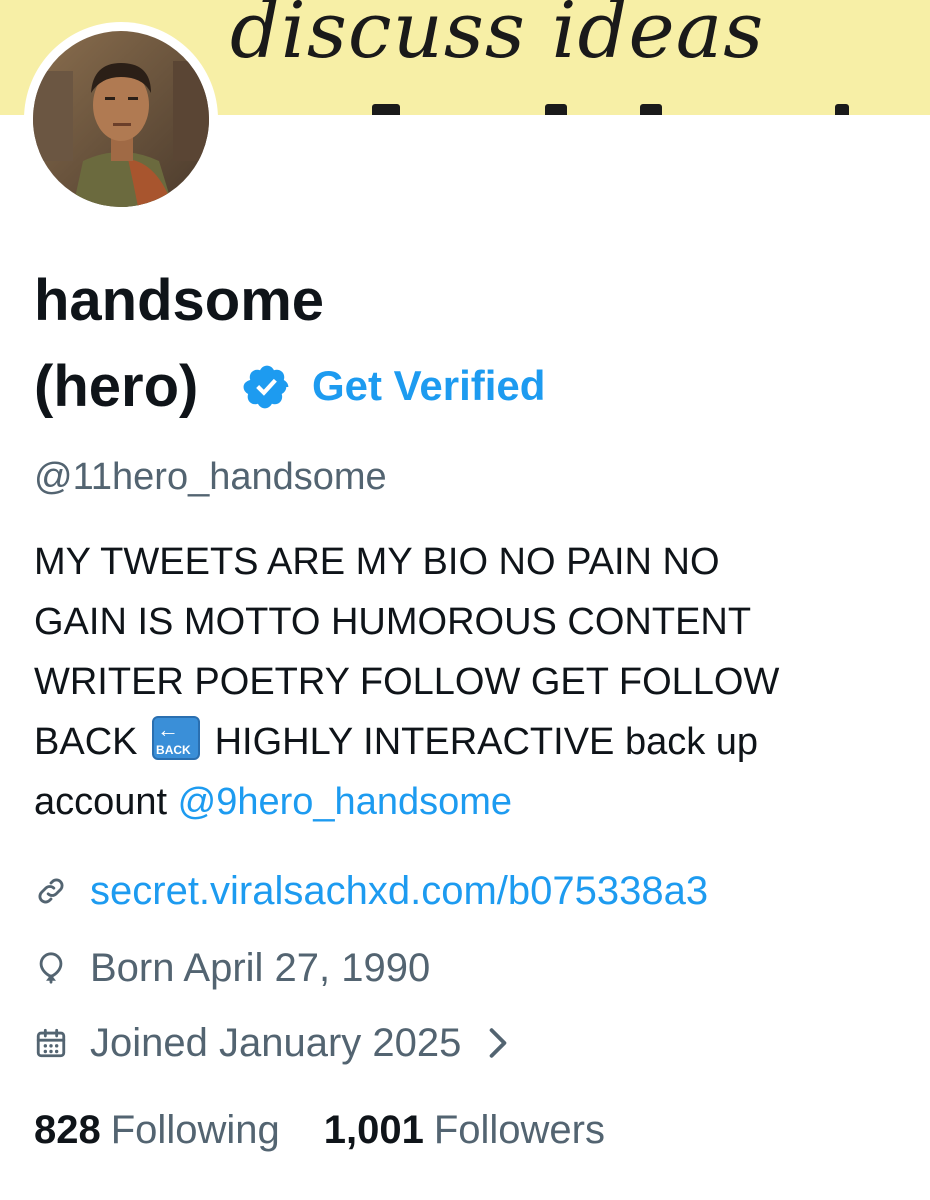 The width and height of the screenshot is (930, 1200). I want to click on followers-stat: 1,001 Followers, so click(464, 1130).